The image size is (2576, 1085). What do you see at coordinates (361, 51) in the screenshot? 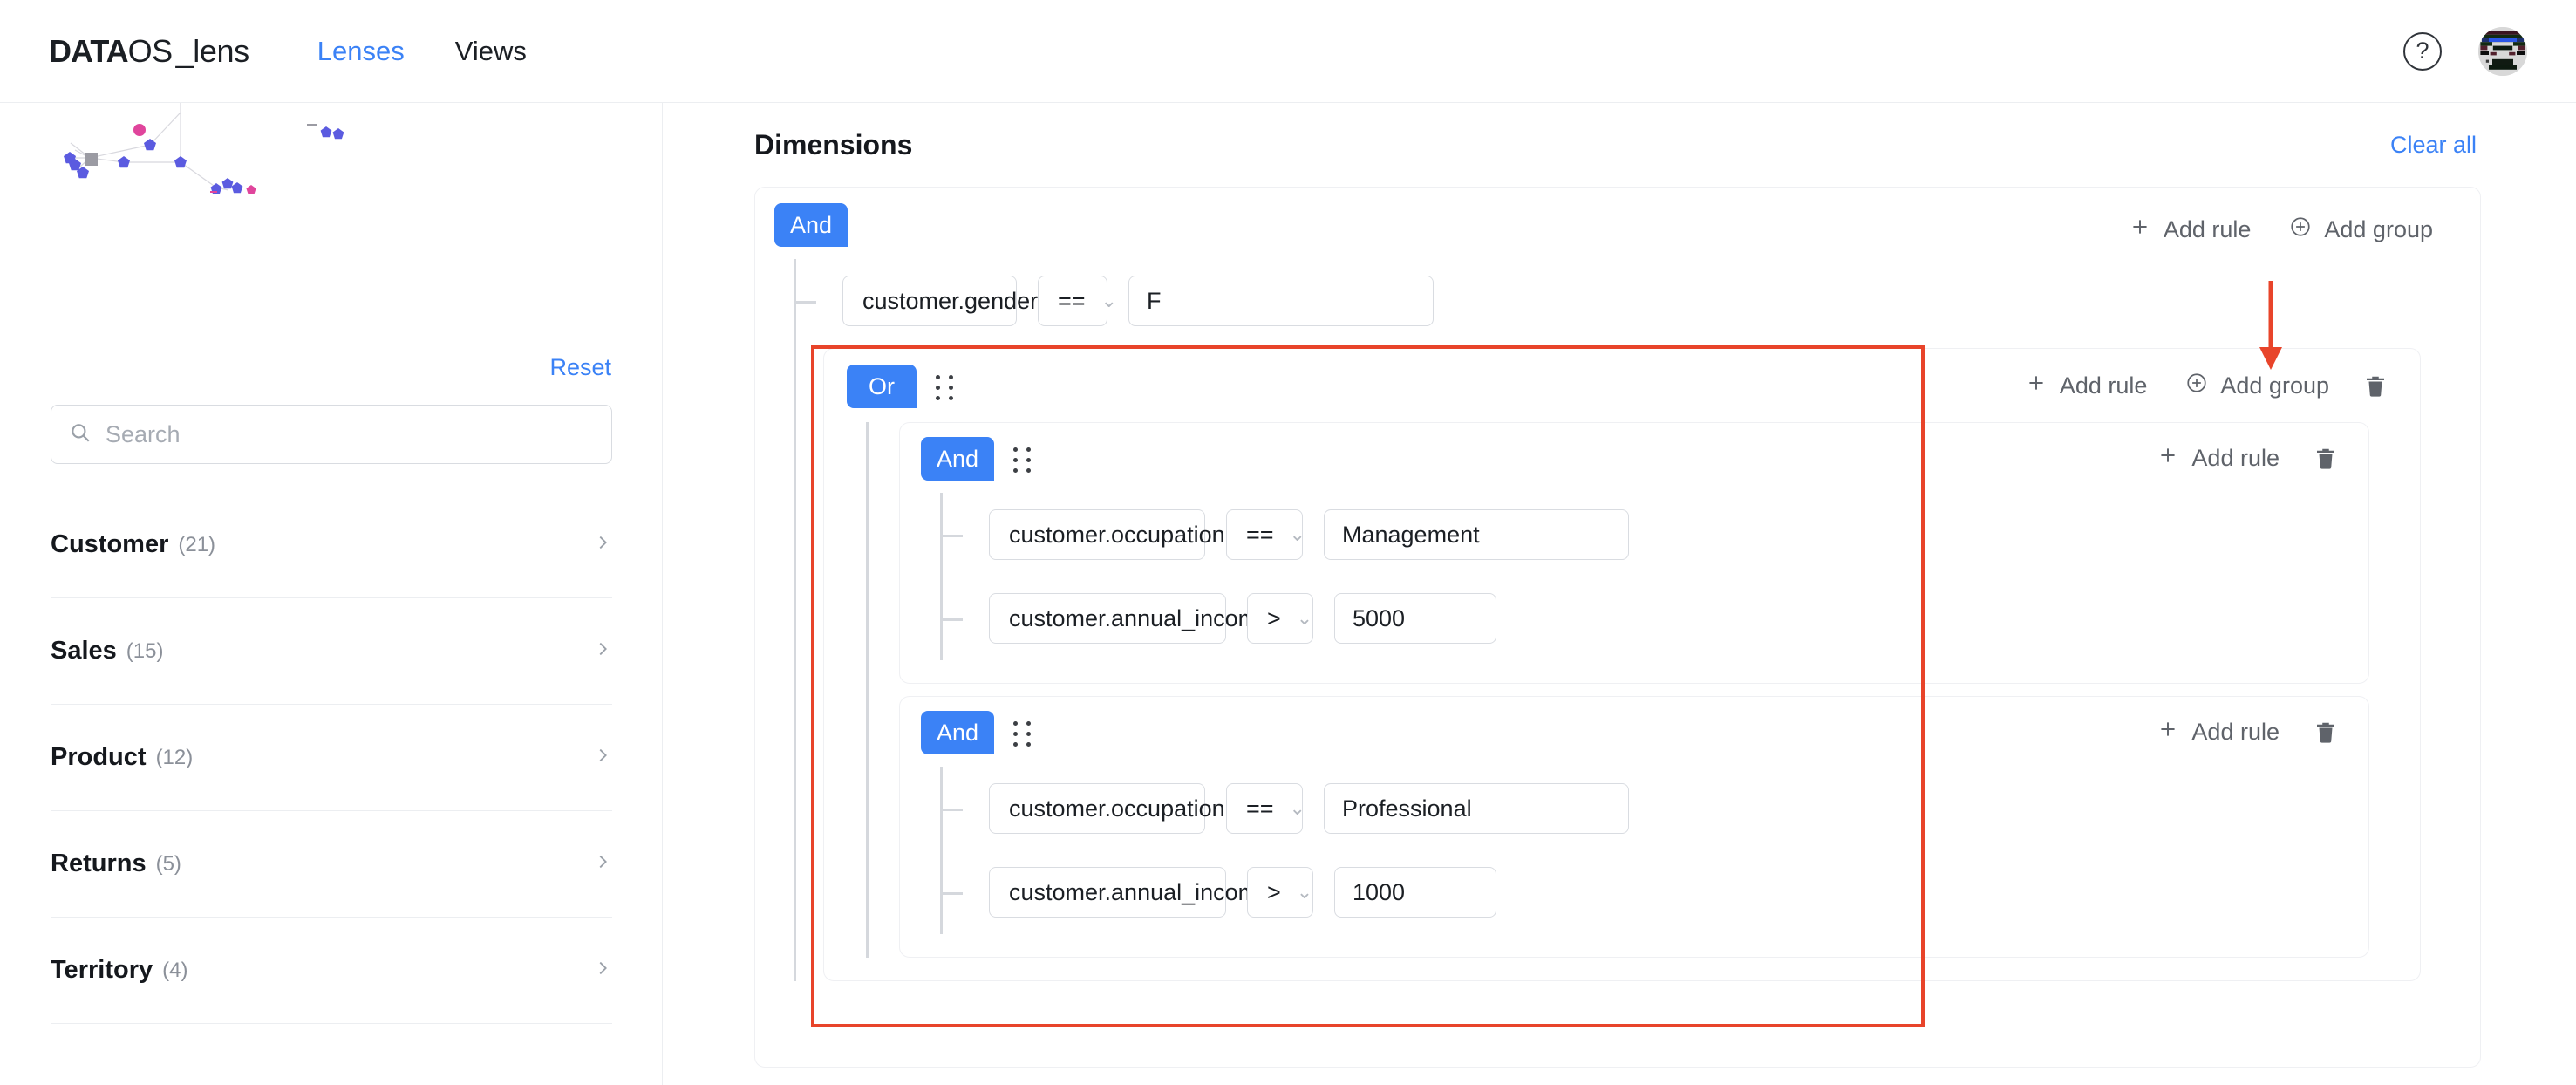
I see `nav-item-lenses: Lenses` at bounding box center [361, 51].